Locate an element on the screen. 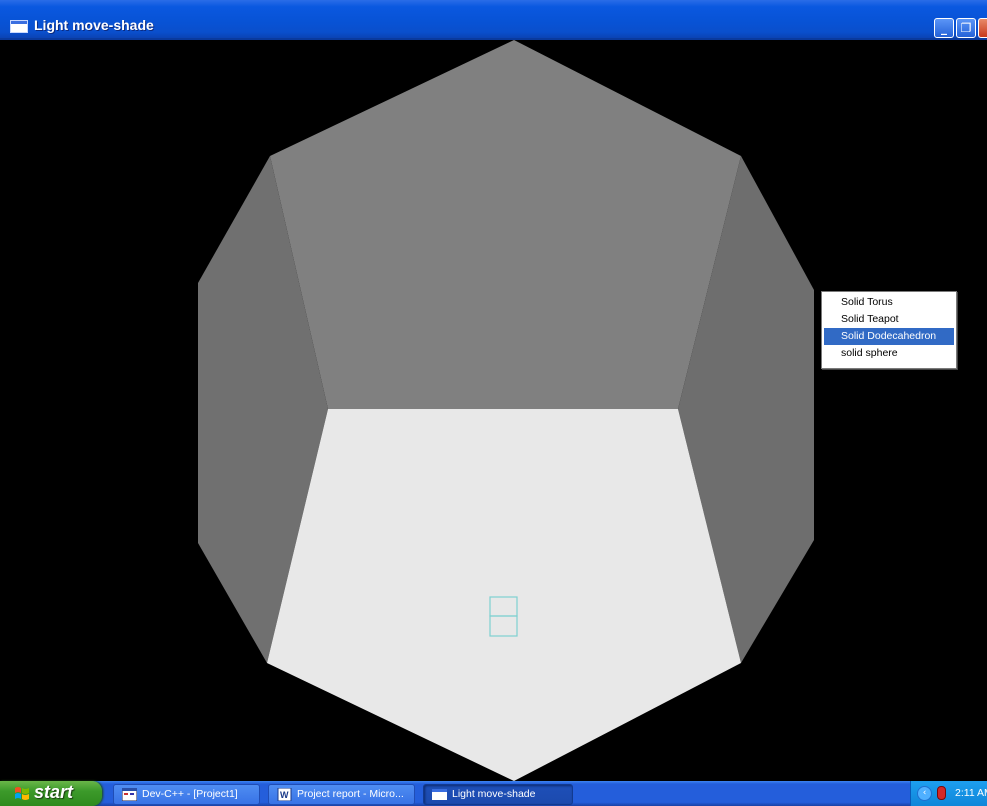 This screenshot has height=806, width=987. taskbar-label: Dev-C++ - [Project1] is located at coordinates (190, 794).